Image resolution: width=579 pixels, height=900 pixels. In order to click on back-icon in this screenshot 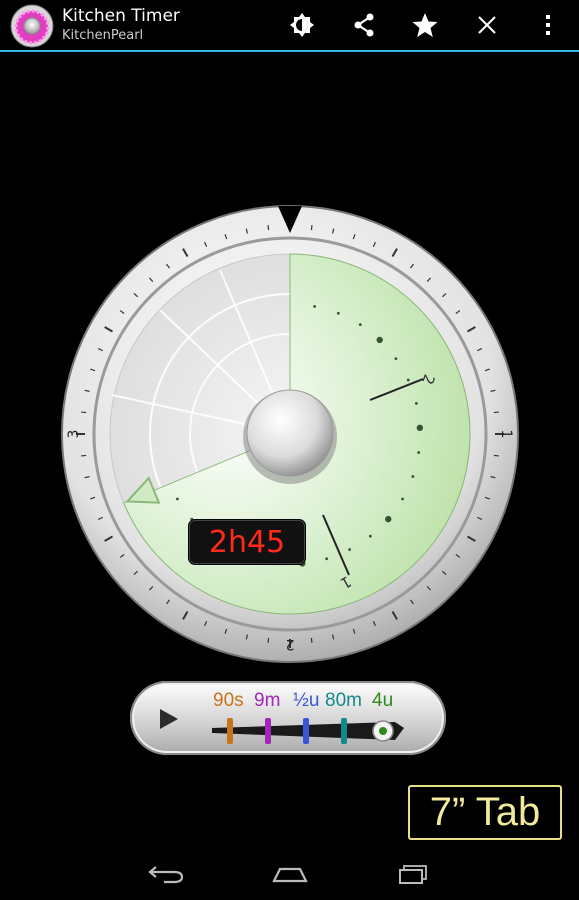, I will do `click(166, 875)`.